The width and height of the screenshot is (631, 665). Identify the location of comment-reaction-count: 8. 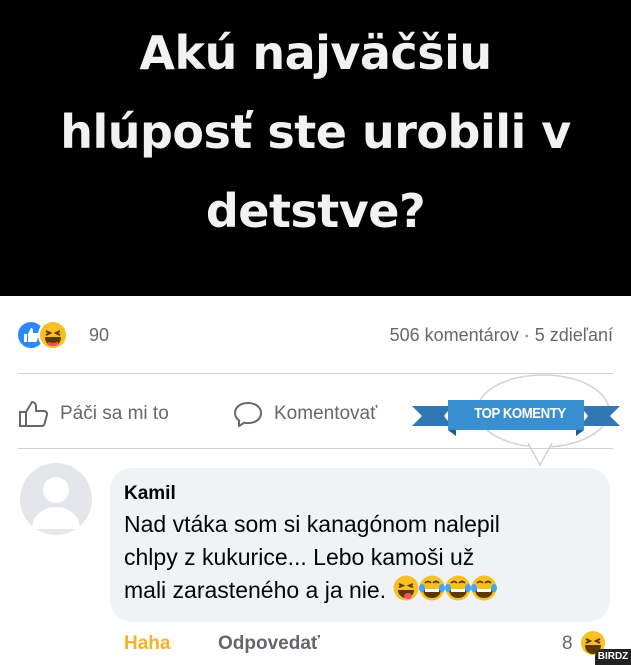
(567, 644).